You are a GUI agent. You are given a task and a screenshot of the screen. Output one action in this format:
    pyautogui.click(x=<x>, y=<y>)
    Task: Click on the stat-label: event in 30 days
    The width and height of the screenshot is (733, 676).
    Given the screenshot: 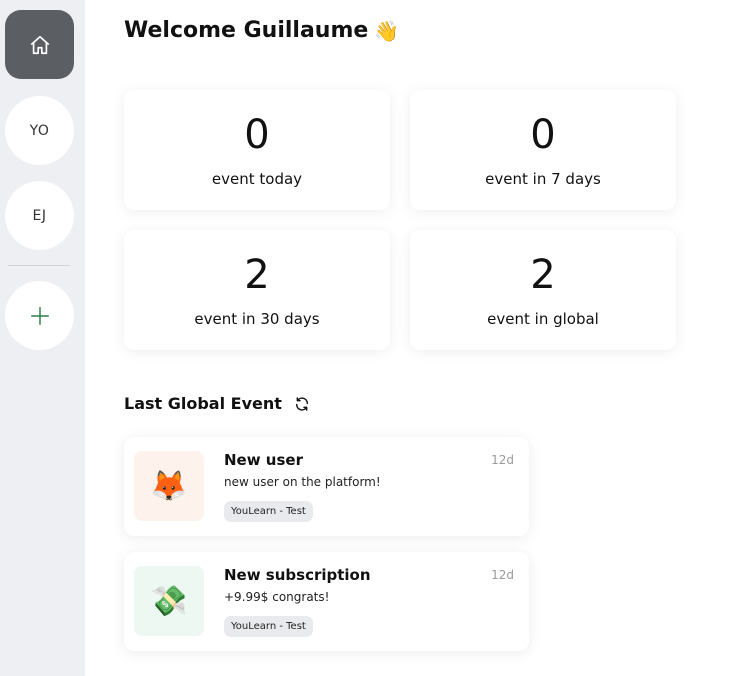 What is the action you would take?
    pyautogui.click(x=257, y=319)
    